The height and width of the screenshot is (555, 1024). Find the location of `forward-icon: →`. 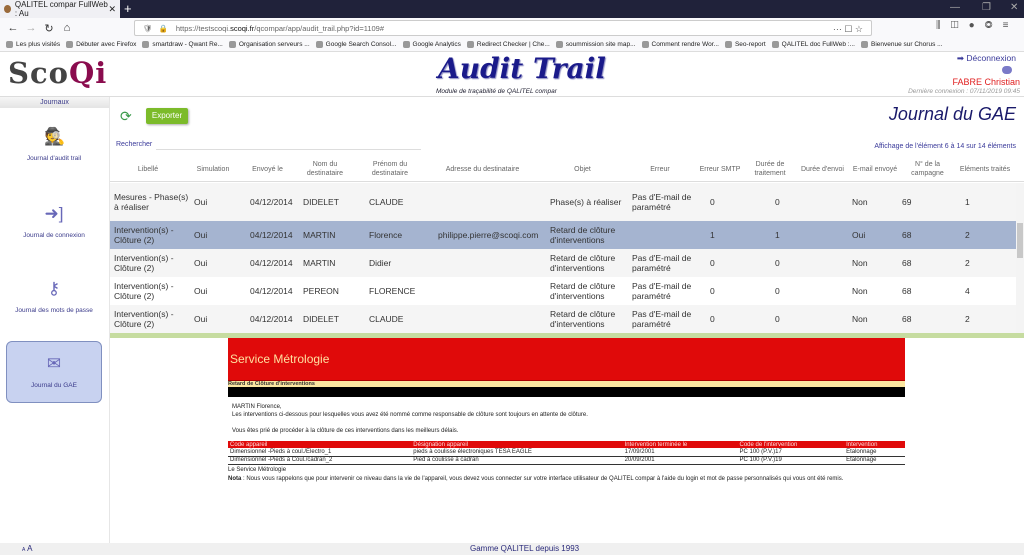

forward-icon: → is located at coordinates (31, 28).